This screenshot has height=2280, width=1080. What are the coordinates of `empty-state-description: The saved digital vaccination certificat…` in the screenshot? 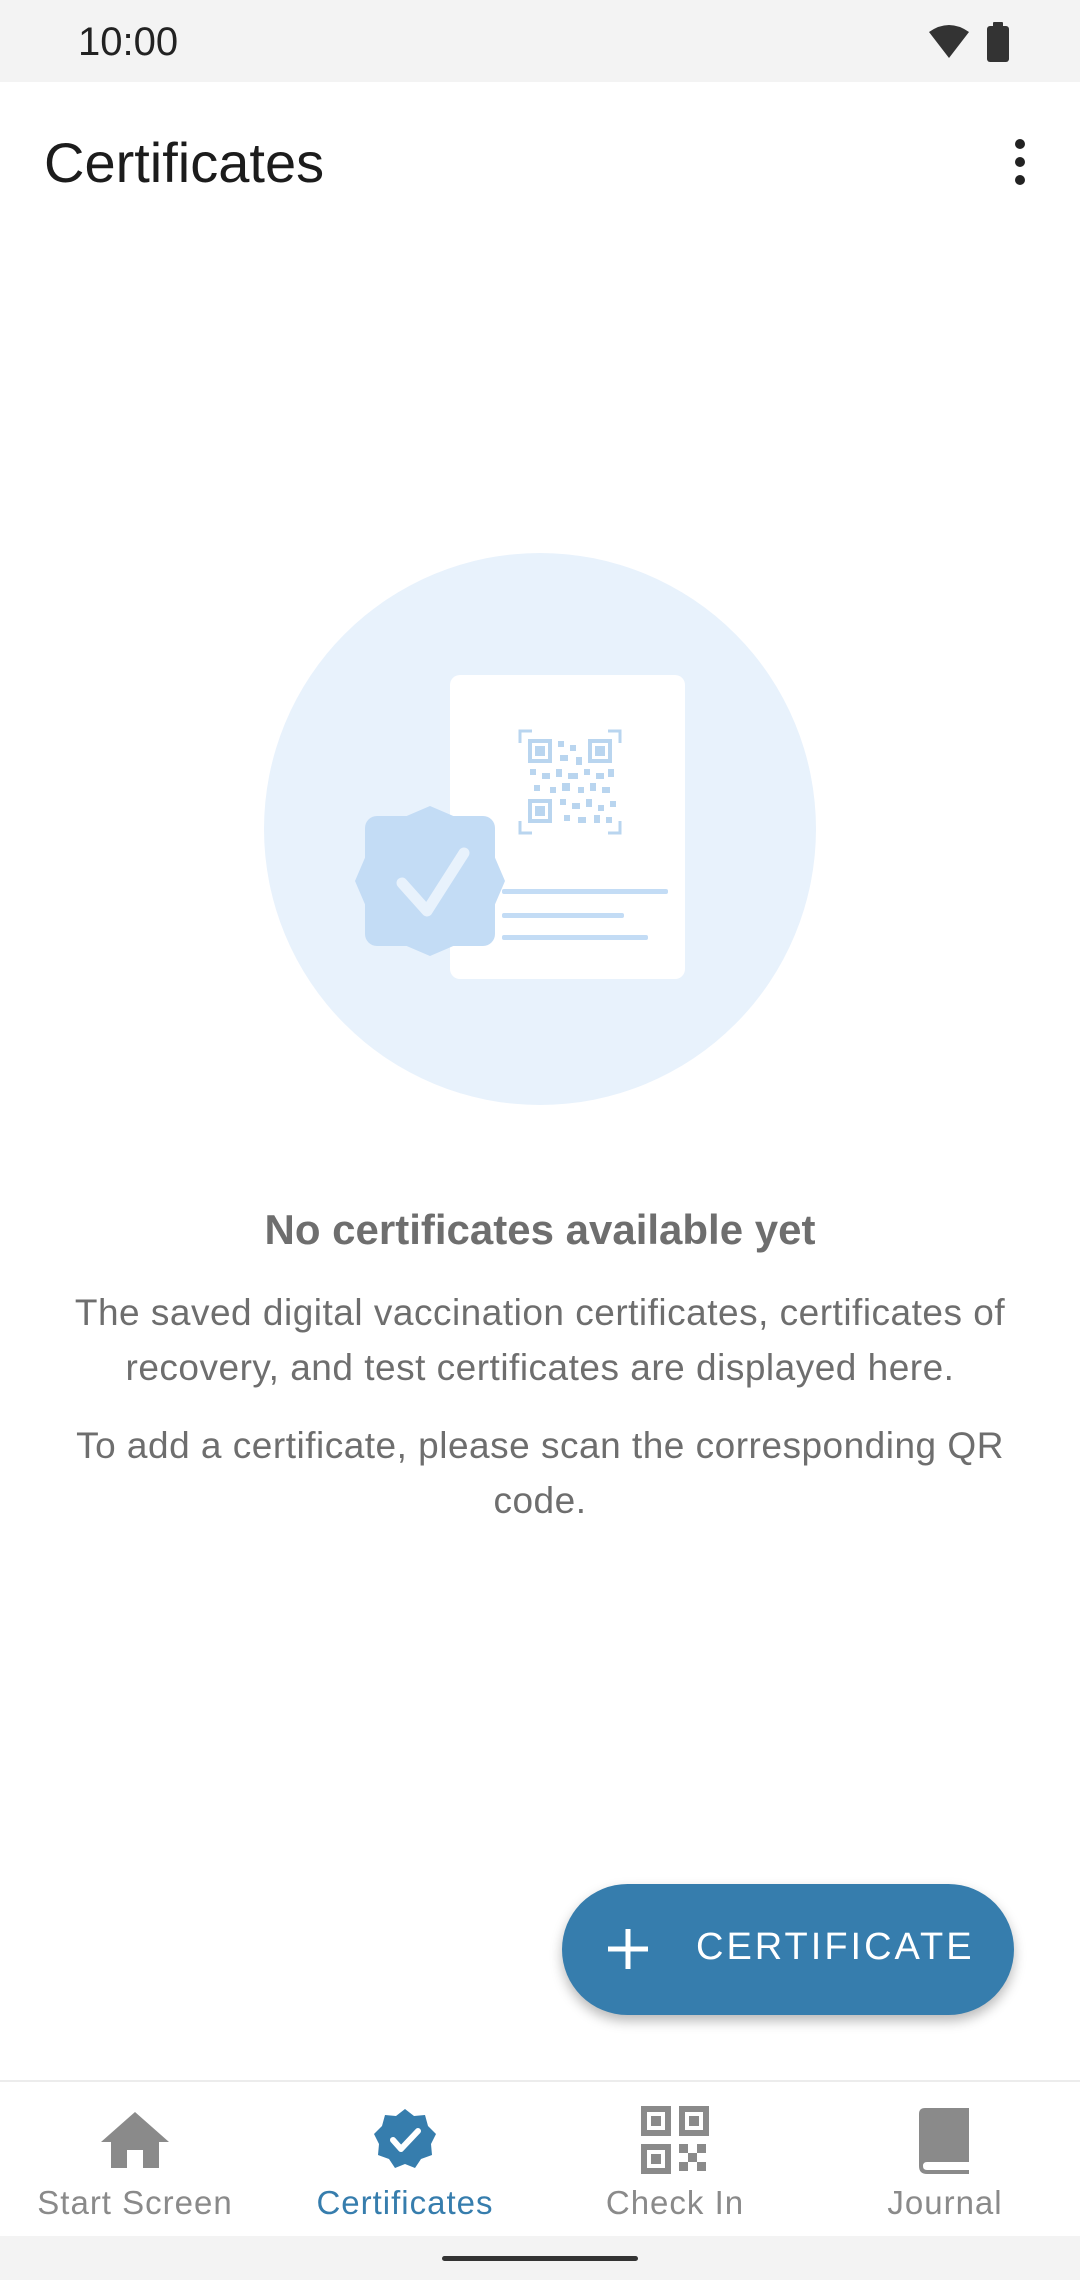 It's located at (540, 1340).